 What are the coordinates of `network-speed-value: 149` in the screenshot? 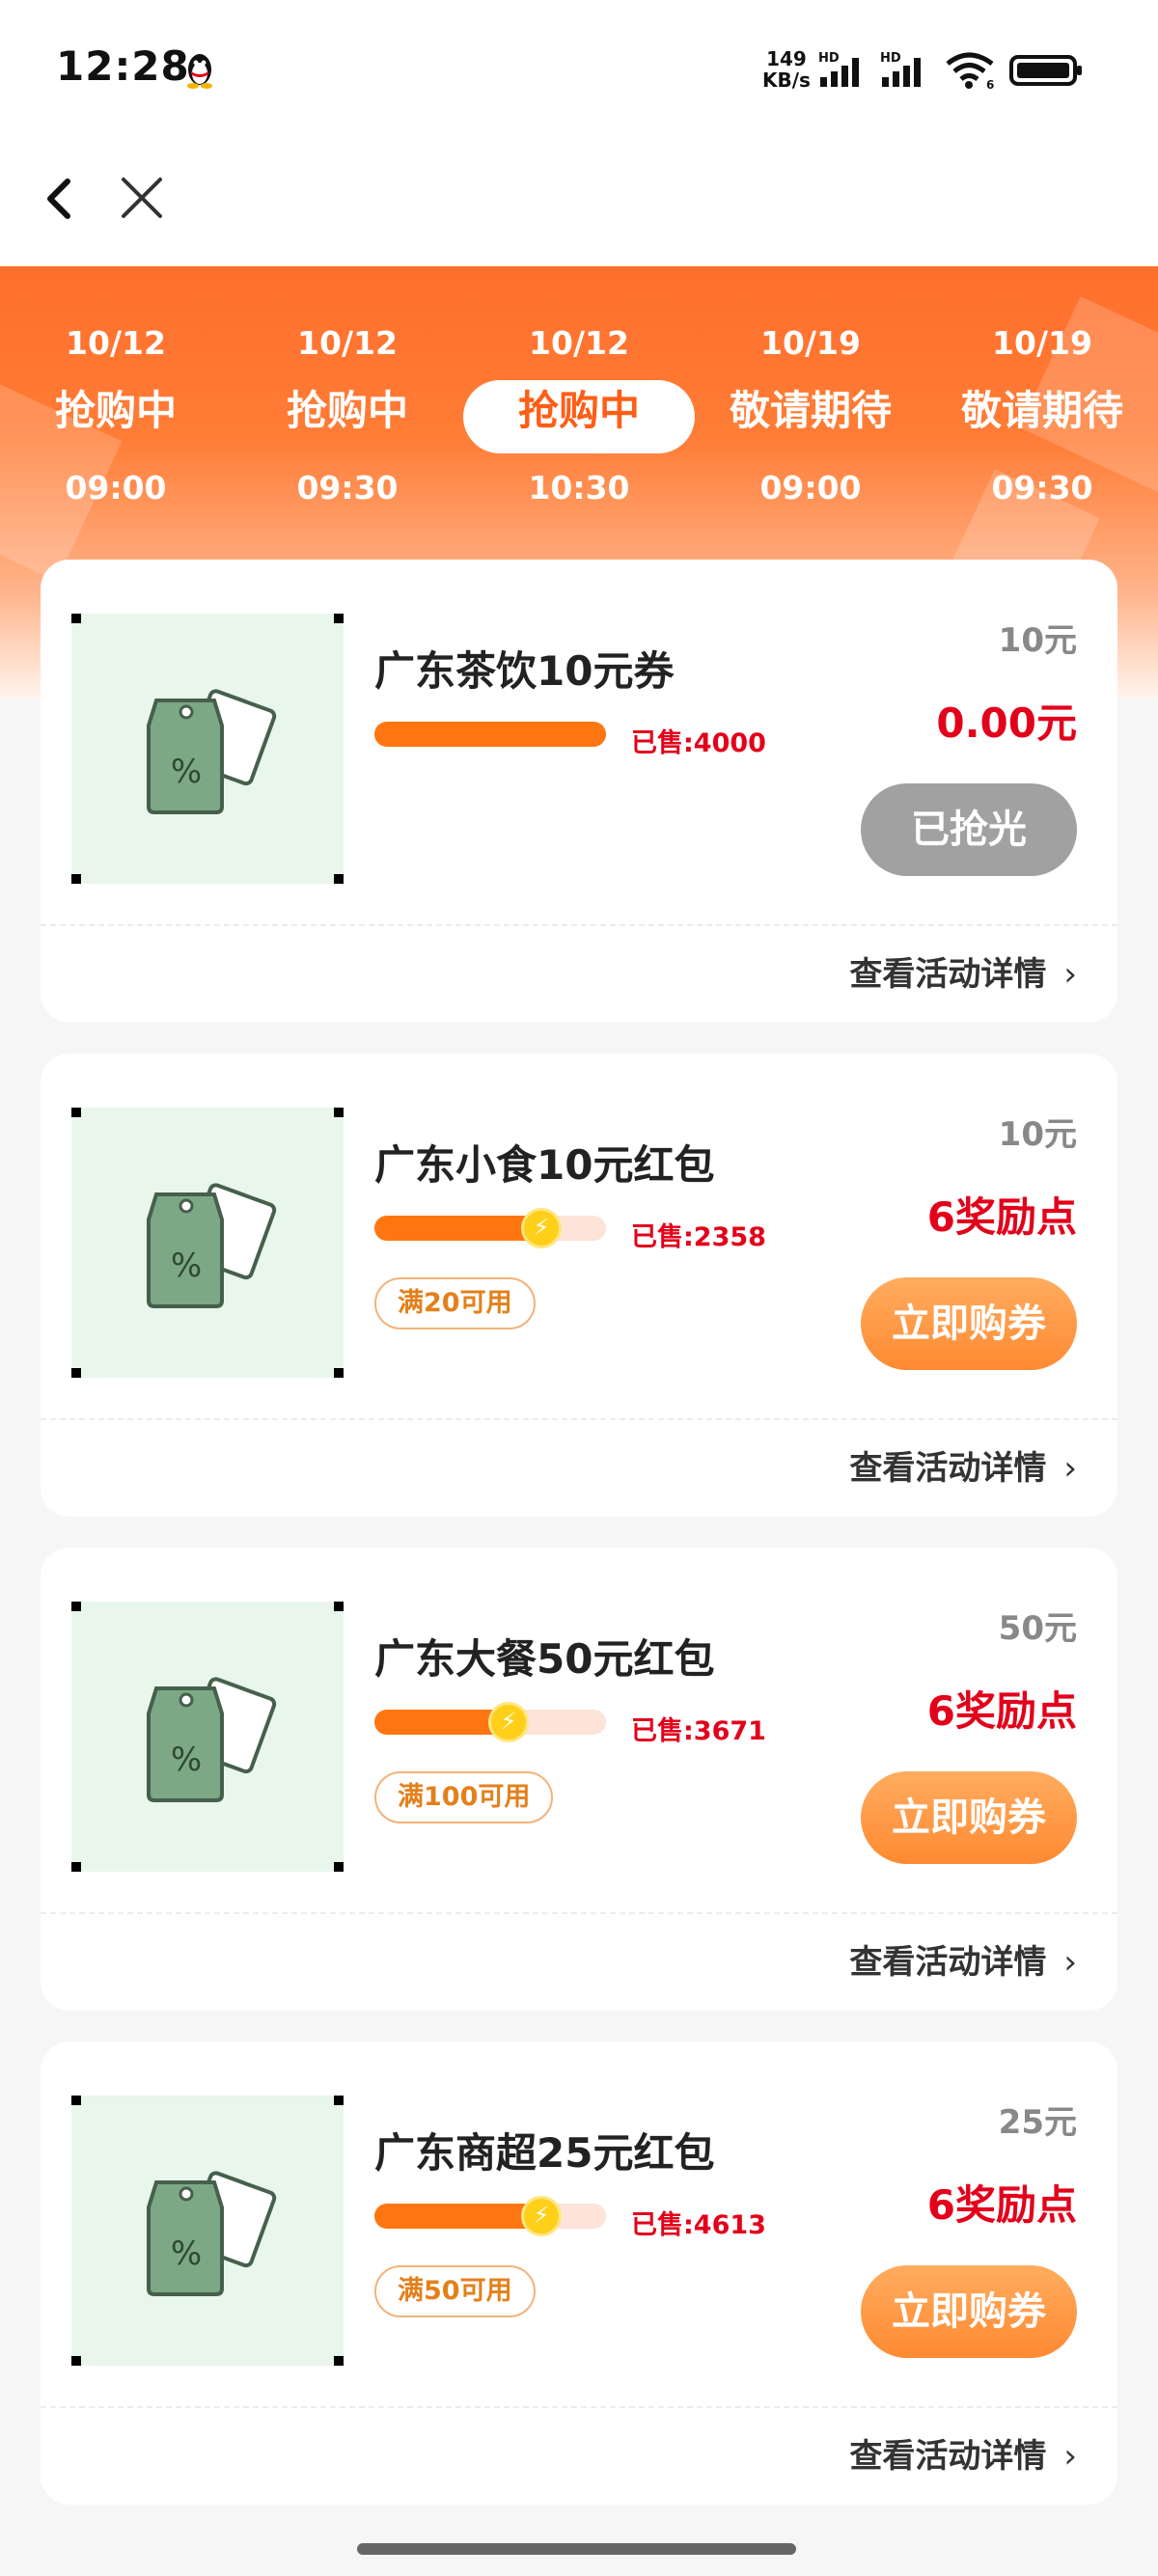 It's located at (786, 59).